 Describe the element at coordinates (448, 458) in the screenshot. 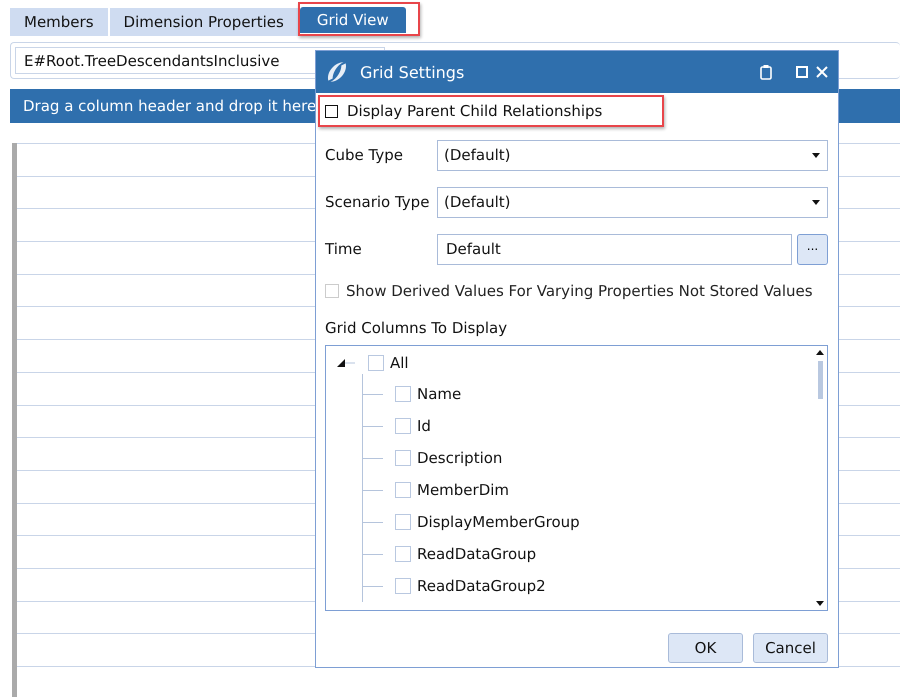

I see `tree-item: Description` at that location.